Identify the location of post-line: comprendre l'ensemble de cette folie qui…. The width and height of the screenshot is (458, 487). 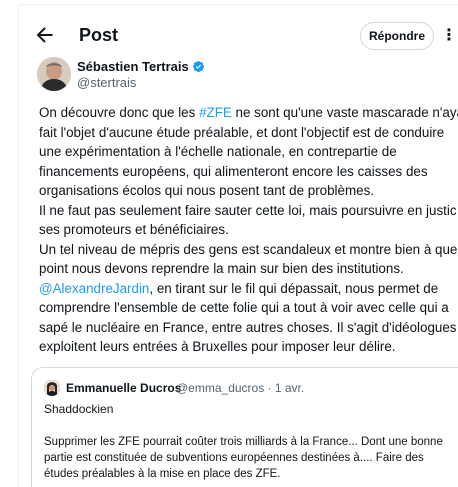
(244, 307).